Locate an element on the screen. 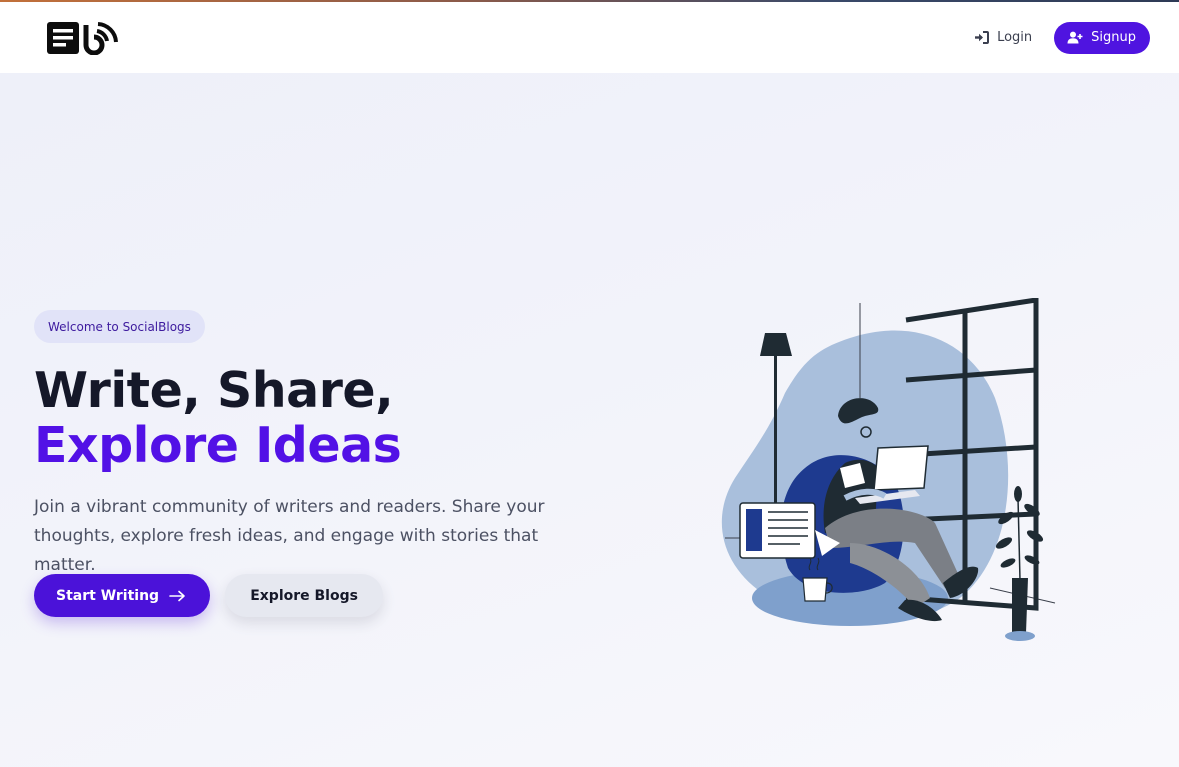  login-link: Login is located at coordinates (1003, 37).